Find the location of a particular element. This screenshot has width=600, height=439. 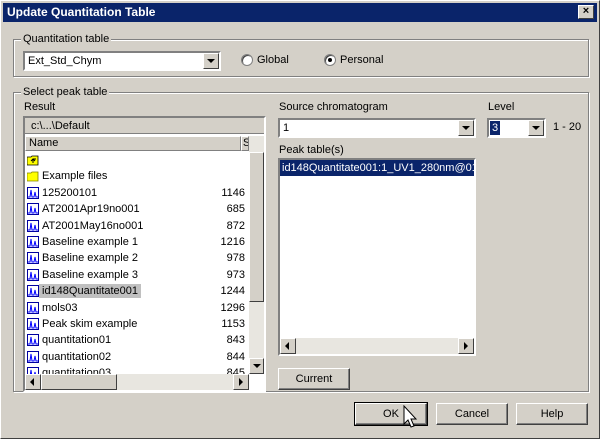

source-chromatogram-value: 1 is located at coordinates (286, 128).